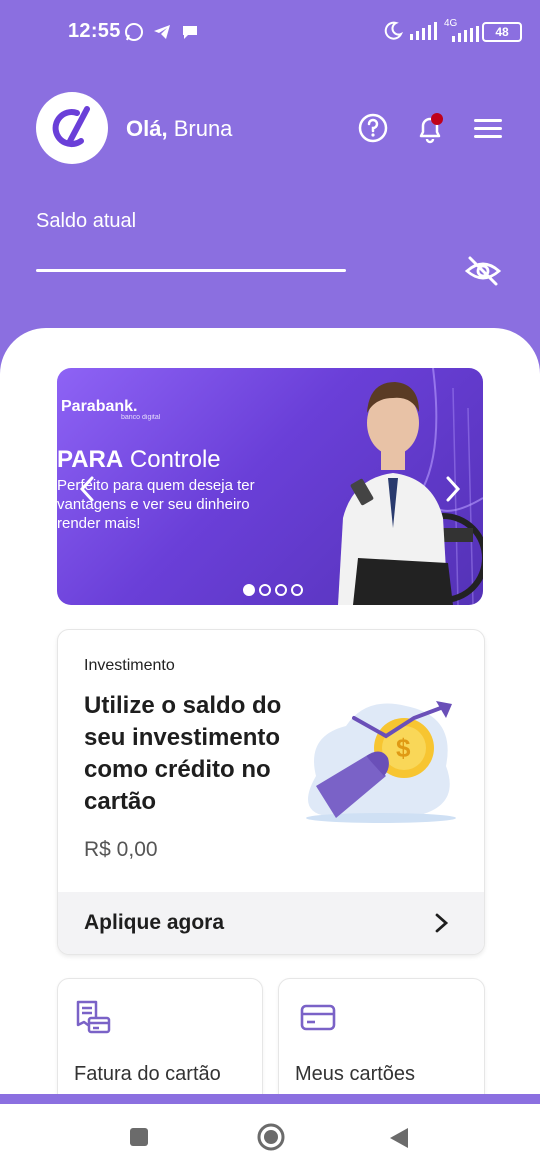 The width and height of the screenshot is (540, 1170). What do you see at coordinates (381, 762) in the screenshot?
I see `coin-growth-illustration: $` at bounding box center [381, 762].